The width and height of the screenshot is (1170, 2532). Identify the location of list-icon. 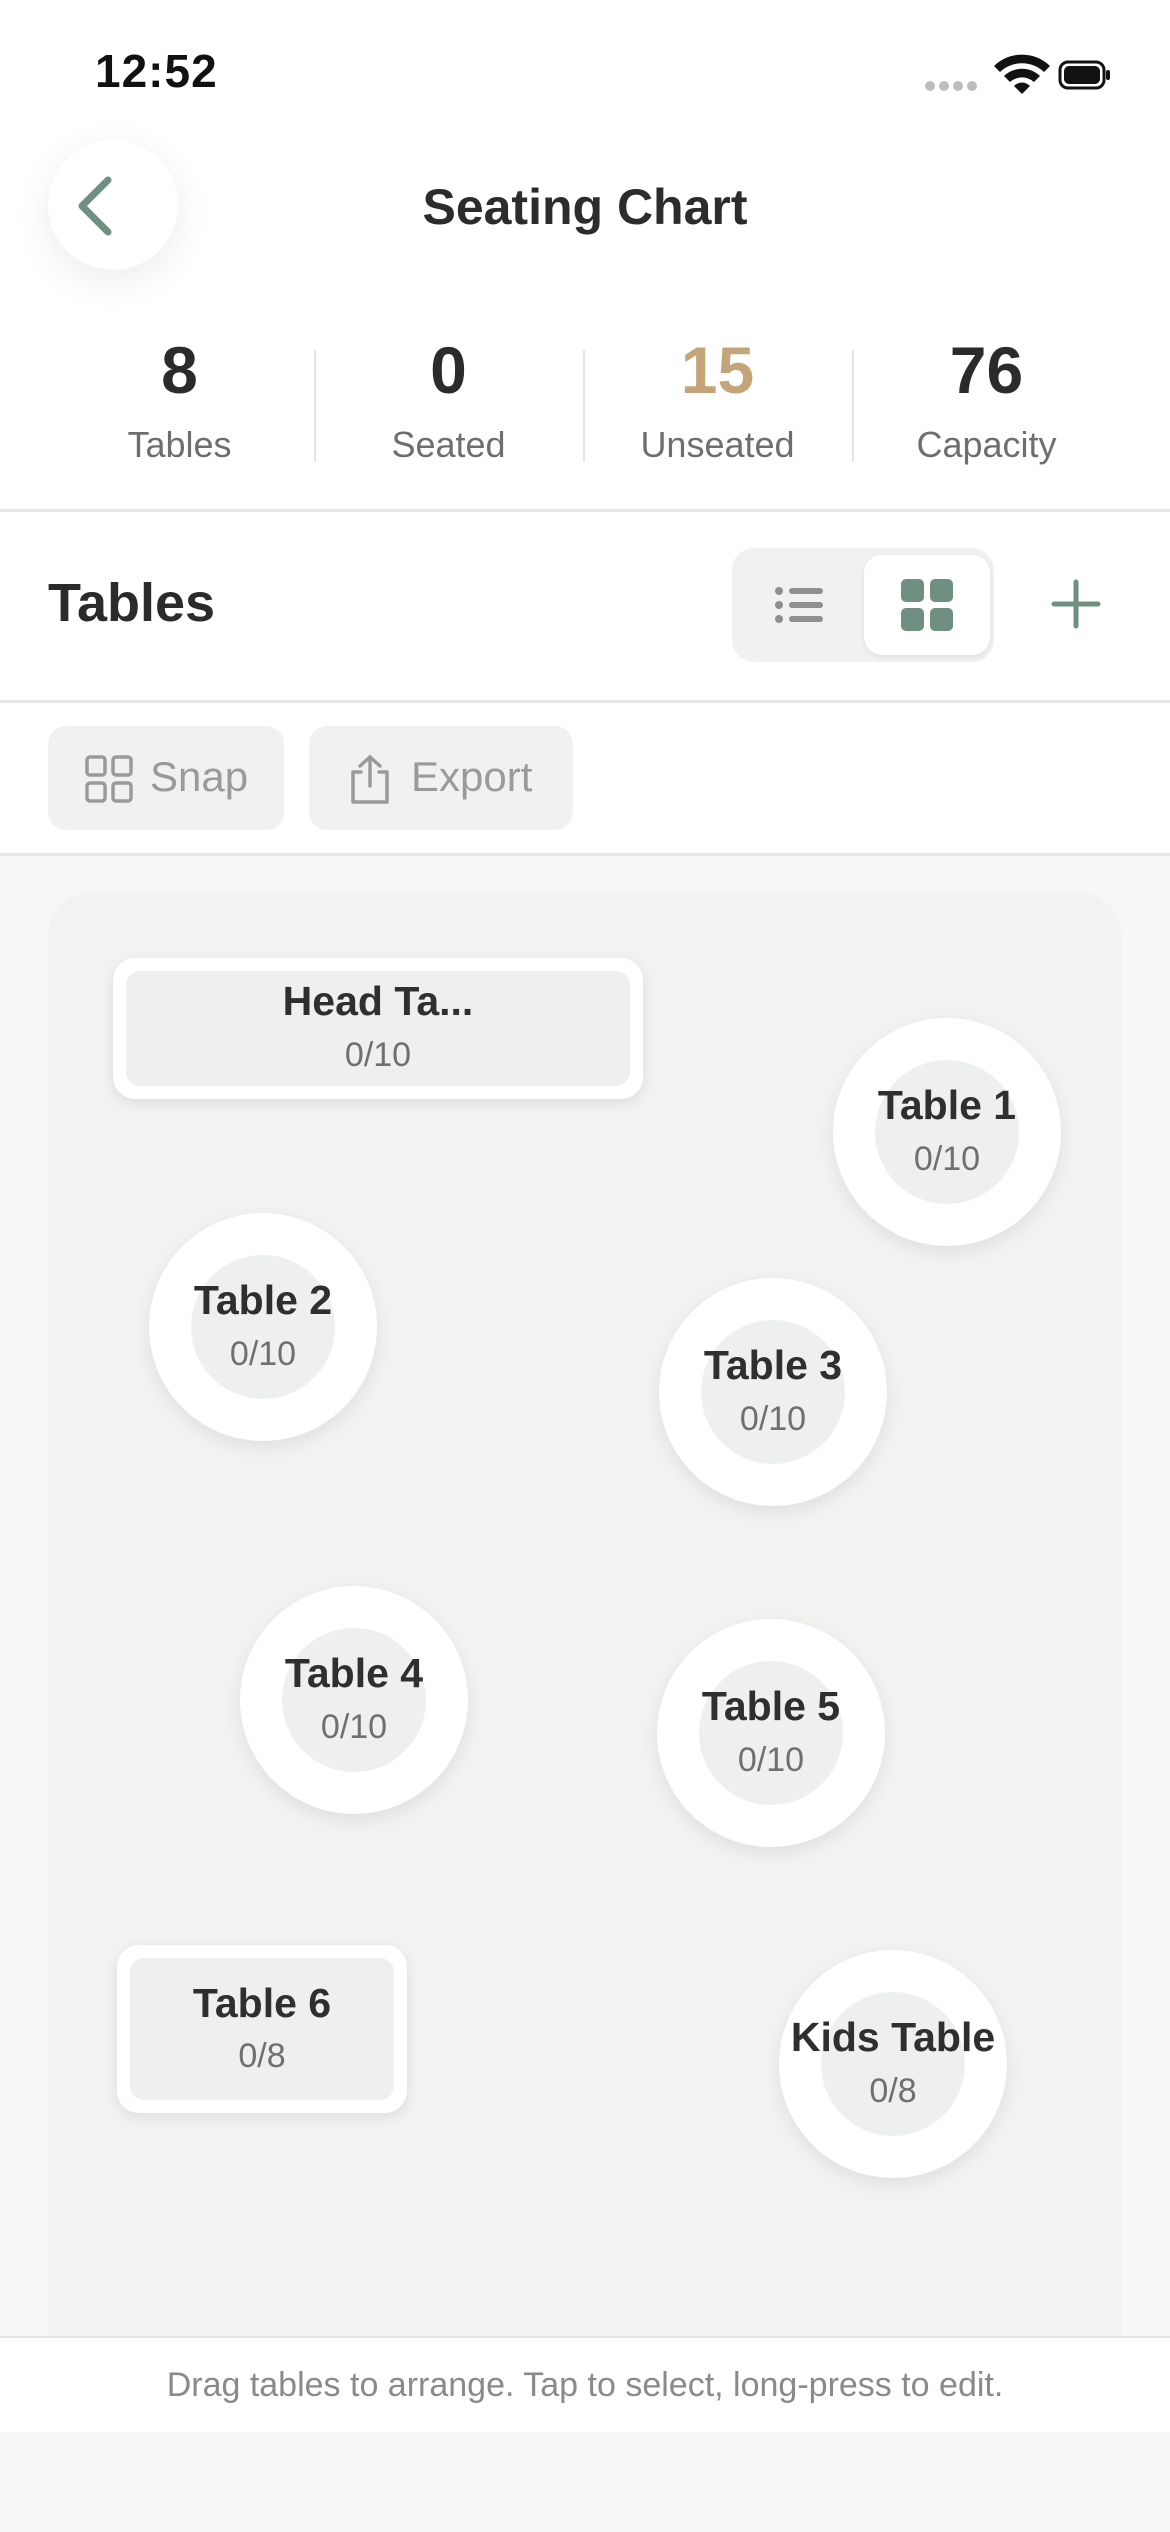
(799, 605).